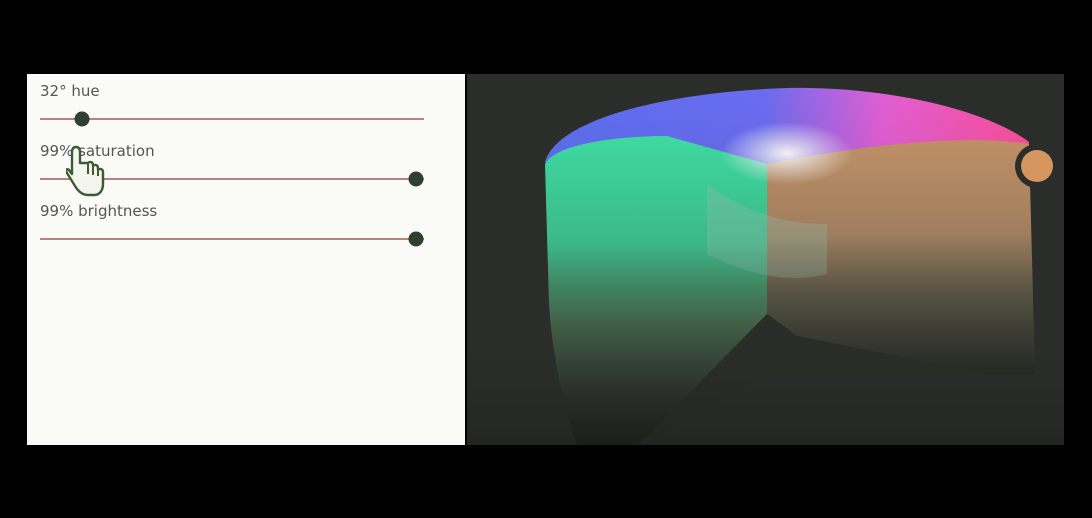 The width and height of the screenshot is (1092, 518). Describe the element at coordinates (416, 239) in the screenshot. I see `brightness-slider-thumb` at that location.